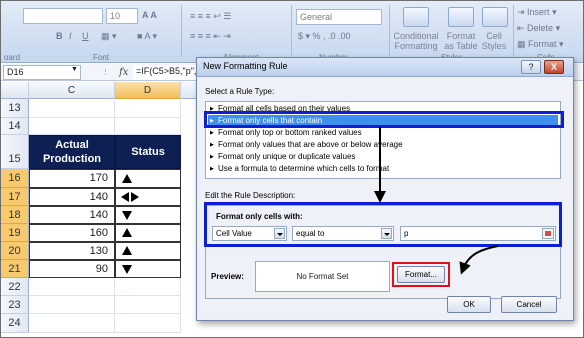 The image size is (584, 338). What do you see at coordinates (72, 90) in the screenshot?
I see `column-header-c: C` at bounding box center [72, 90].